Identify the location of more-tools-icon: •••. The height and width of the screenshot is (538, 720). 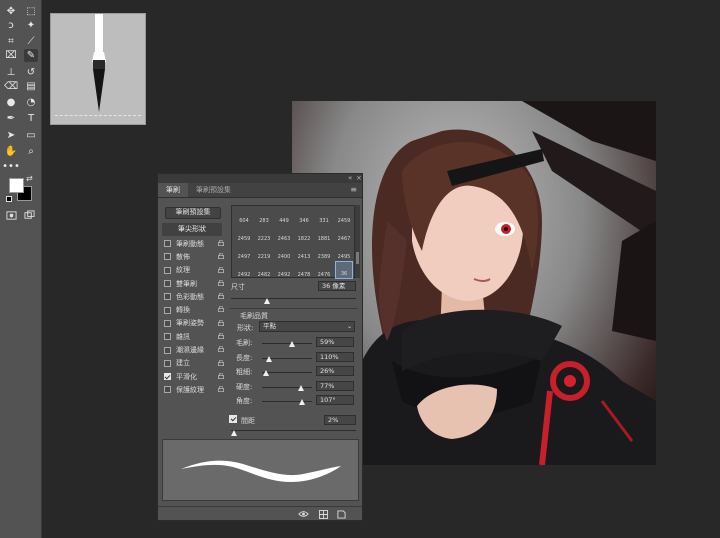
(11, 166).